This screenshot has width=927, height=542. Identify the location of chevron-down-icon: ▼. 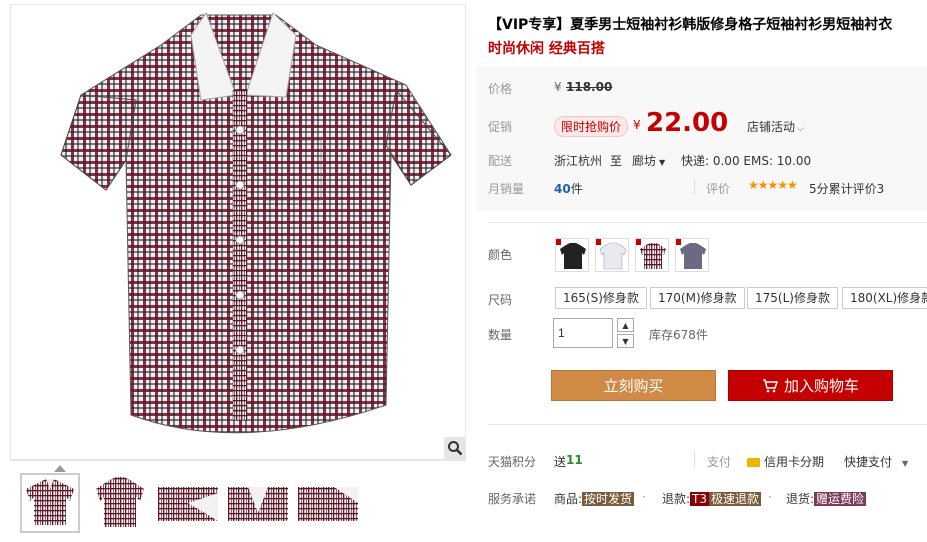
(625, 341).